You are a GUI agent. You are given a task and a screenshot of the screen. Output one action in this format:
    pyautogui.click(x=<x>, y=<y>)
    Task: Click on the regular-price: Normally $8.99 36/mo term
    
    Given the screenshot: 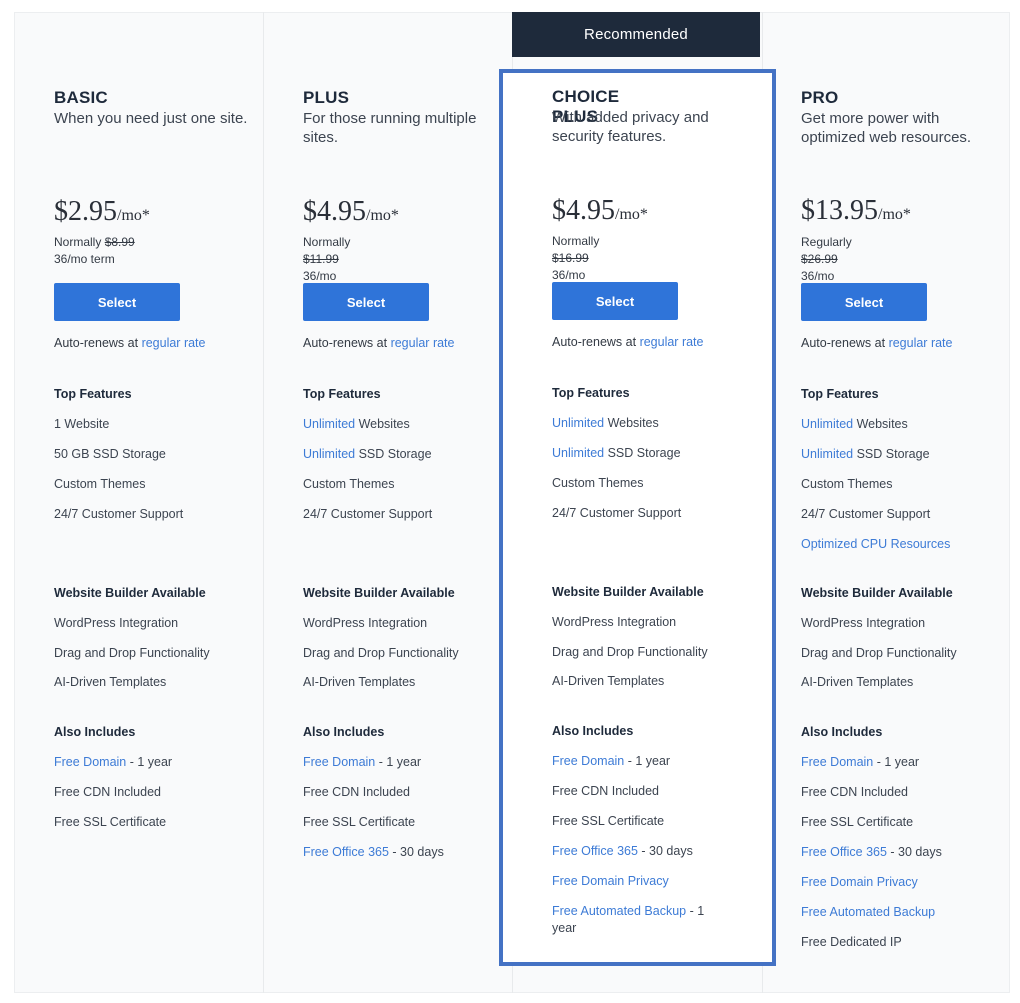 What is the action you would take?
    pyautogui.click(x=94, y=251)
    